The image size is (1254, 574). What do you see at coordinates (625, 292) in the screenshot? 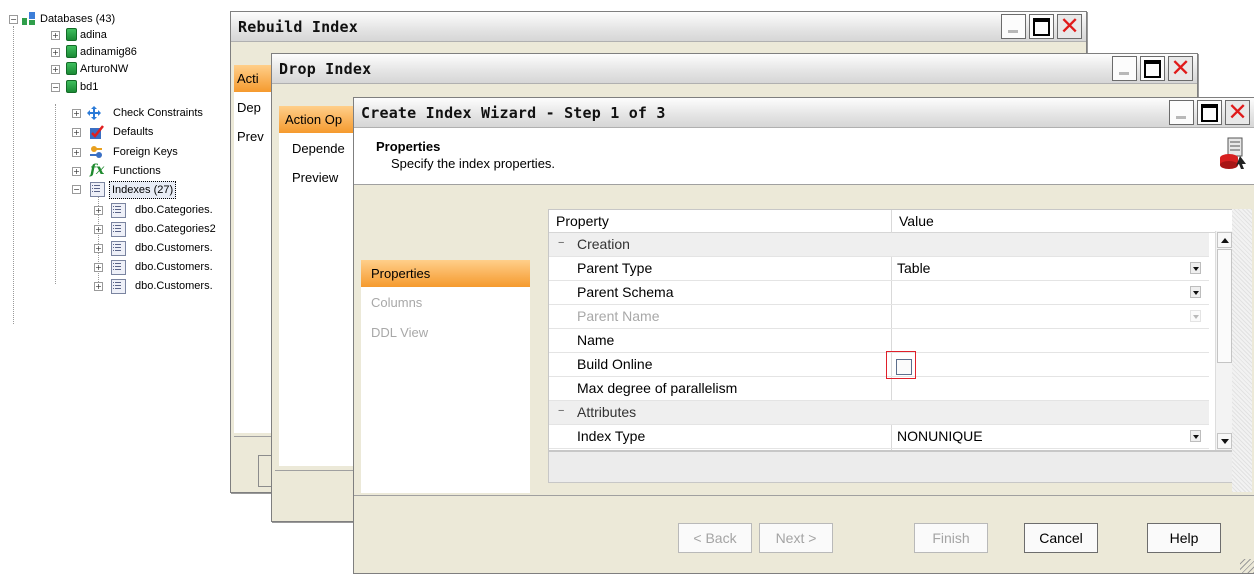
I see `property-name: Parent Schema` at bounding box center [625, 292].